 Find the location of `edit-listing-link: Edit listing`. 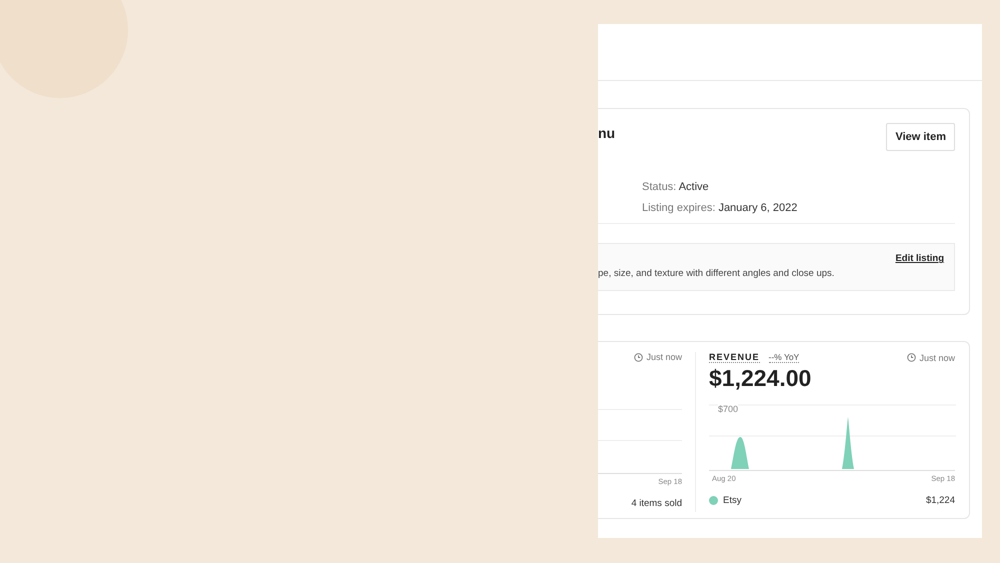

edit-listing-link: Edit listing is located at coordinates (919, 258).